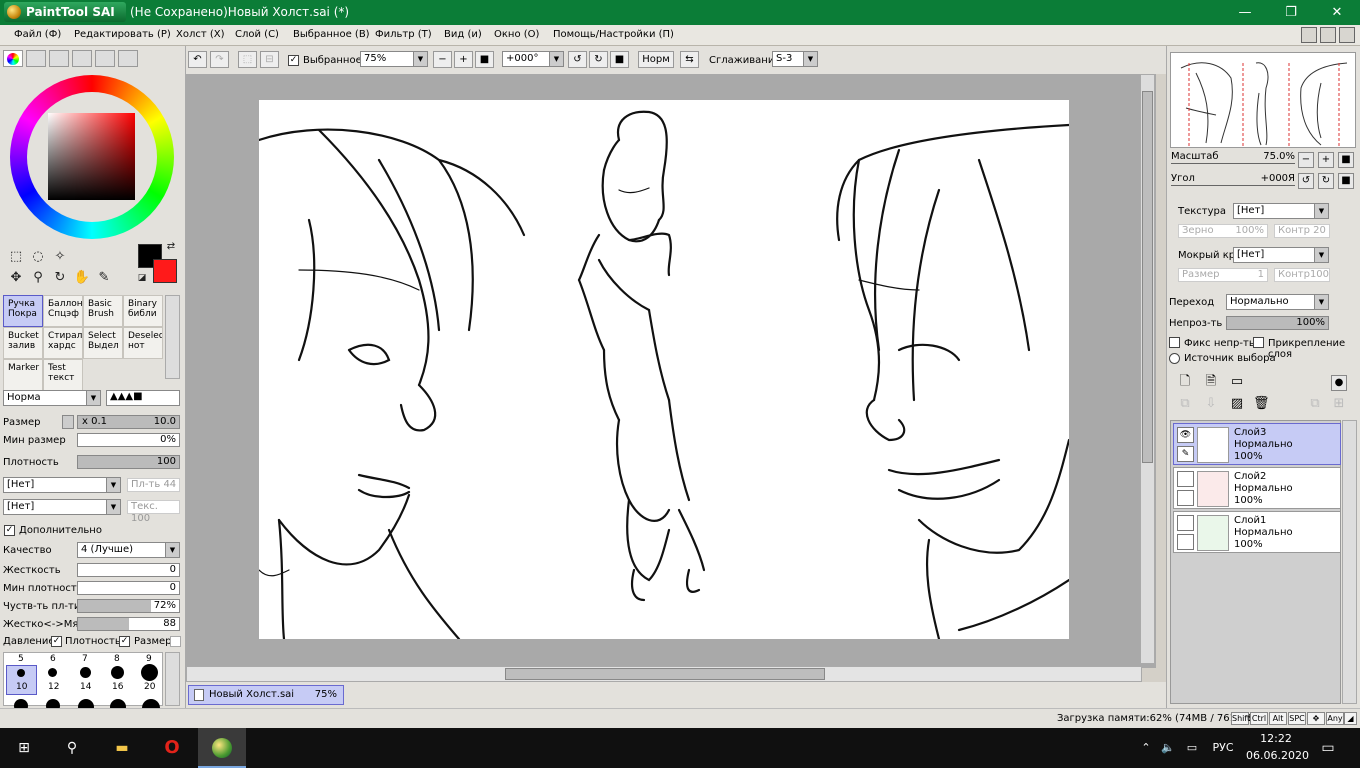  Describe the element at coordinates (103, 343) in the screenshot. I see `brush-select: Select Выдел` at that location.